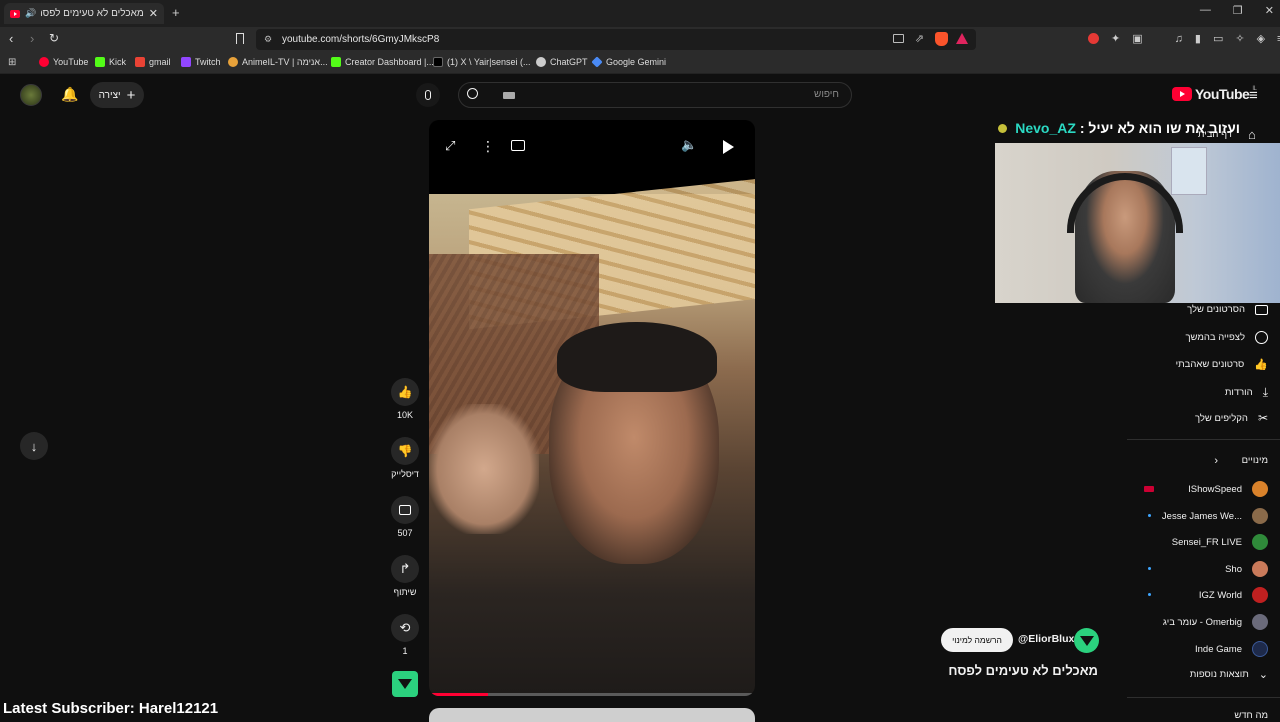  Describe the element at coordinates (208, 62) in the screenshot. I see `bookmark-label: Twitch` at that location.